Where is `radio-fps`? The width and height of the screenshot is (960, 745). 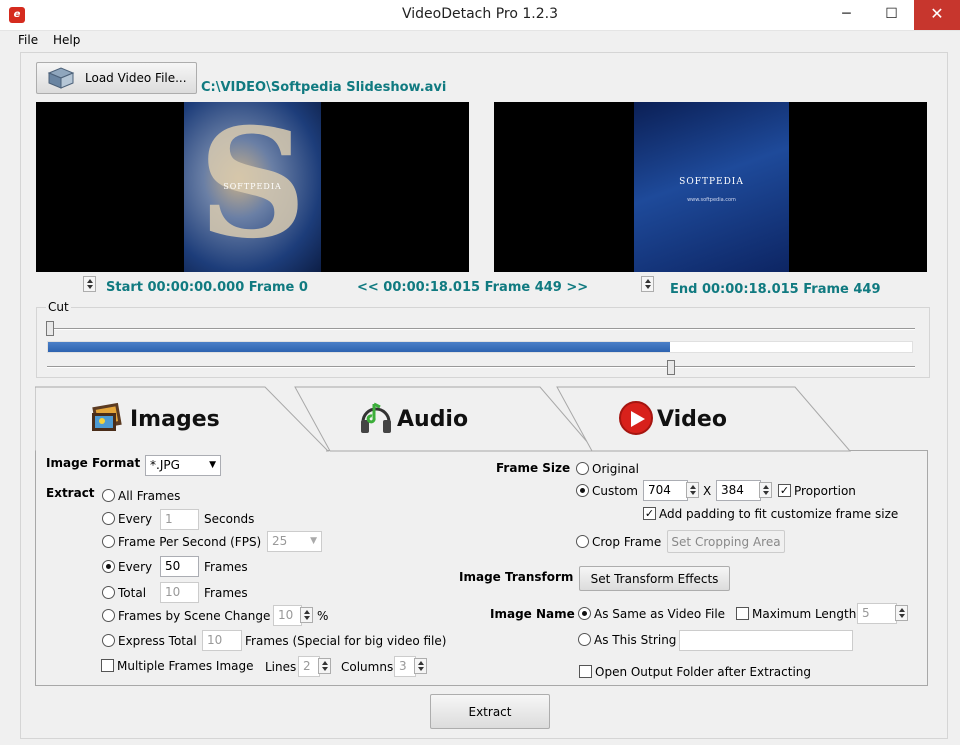 radio-fps is located at coordinates (108, 541).